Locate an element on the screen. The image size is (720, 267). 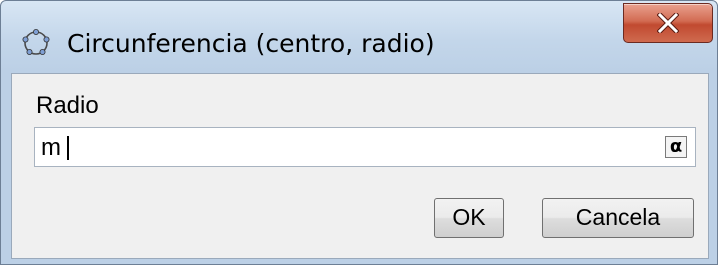
close-button is located at coordinates (668, 23).